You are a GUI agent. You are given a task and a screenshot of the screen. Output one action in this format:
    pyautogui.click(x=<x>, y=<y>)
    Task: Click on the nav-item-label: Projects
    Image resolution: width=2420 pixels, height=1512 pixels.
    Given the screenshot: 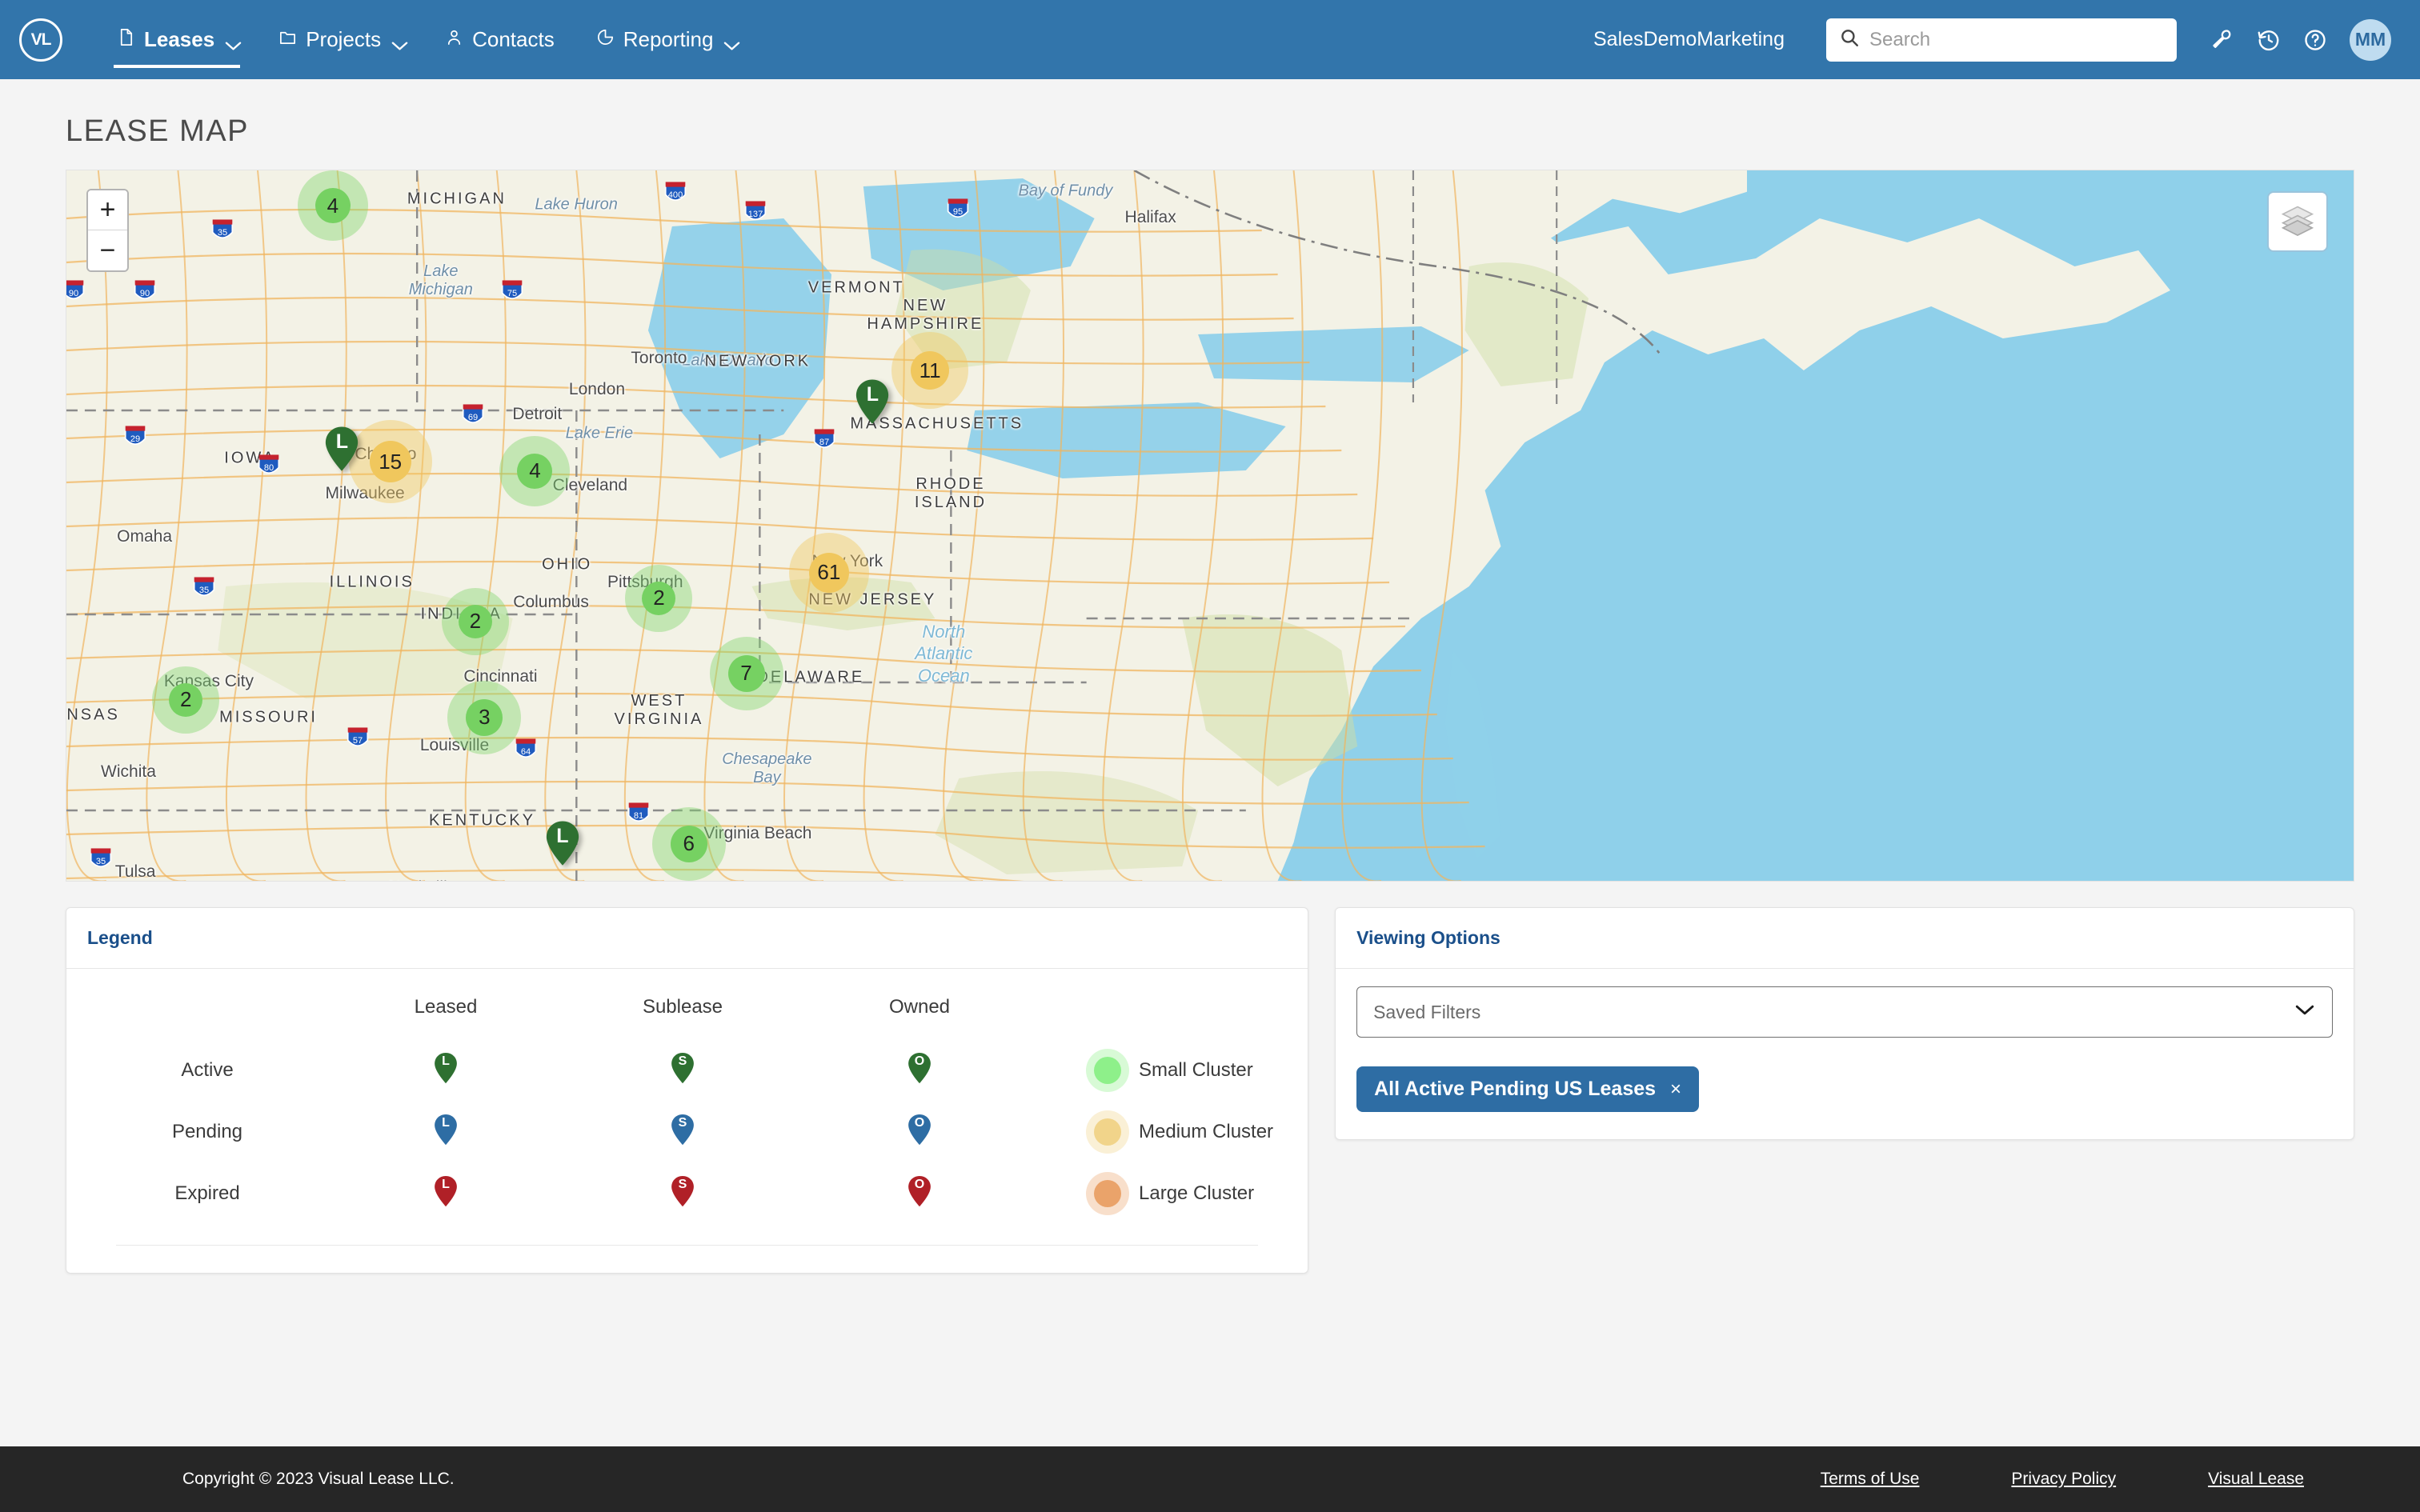 What is the action you would take?
    pyautogui.click(x=344, y=39)
    